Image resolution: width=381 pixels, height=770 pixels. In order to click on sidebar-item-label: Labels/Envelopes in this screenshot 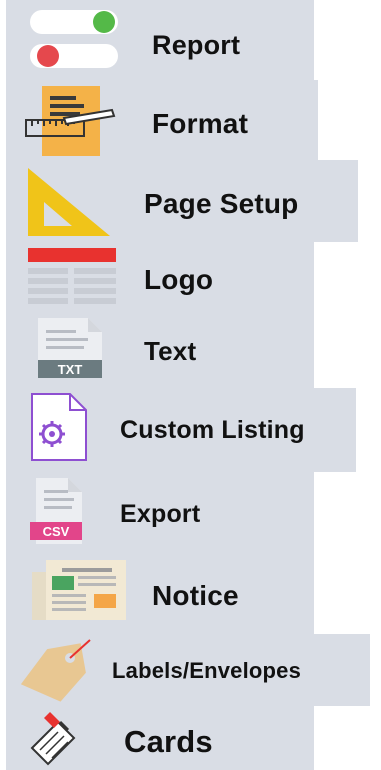, I will do `click(207, 670)`.